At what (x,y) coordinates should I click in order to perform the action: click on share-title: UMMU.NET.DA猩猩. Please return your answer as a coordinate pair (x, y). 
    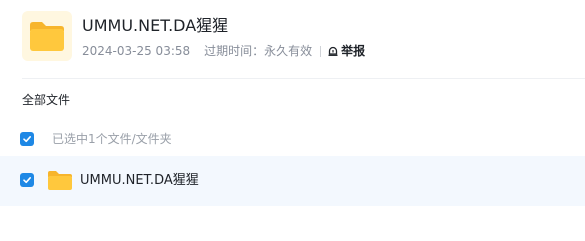
    Looking at the image, I should click on (155, 25).